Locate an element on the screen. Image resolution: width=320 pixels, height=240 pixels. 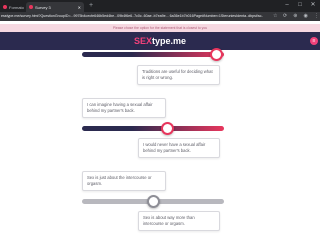
tab-label: Formato is located at coordinates (16, 7).